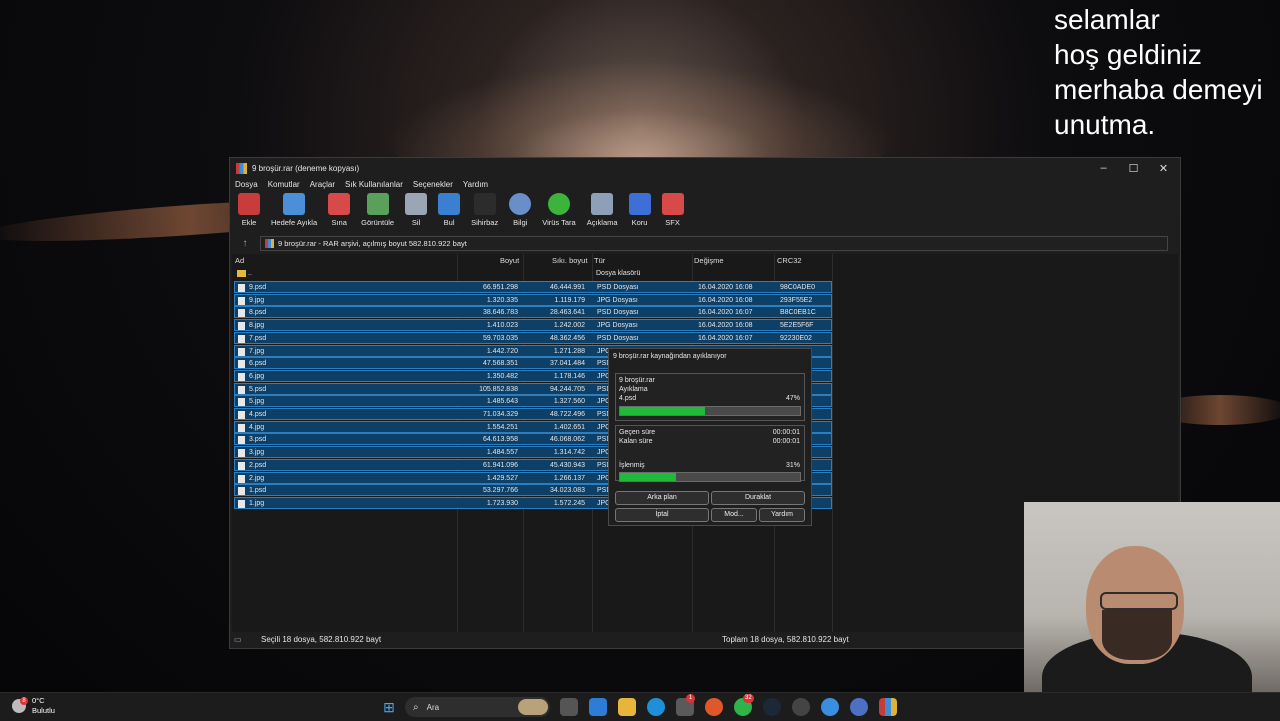 The width and height of the screenshot is (1280, 721). What do you see at coordinates (637, 380) in the screenshot?
I see `archive-name: 9 broşür.rar` at bounding box center [637, 380].